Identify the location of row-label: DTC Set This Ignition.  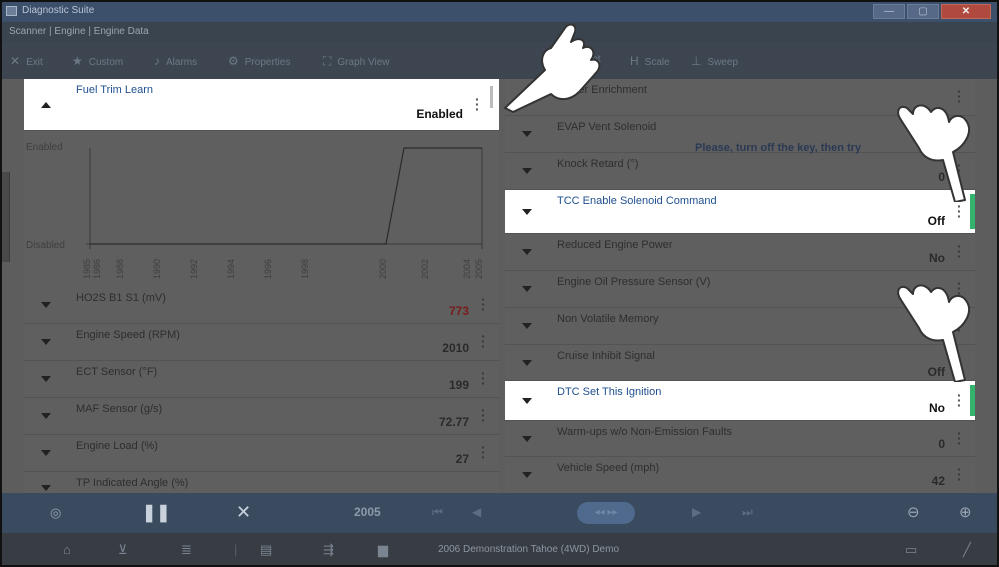
(609, 392).